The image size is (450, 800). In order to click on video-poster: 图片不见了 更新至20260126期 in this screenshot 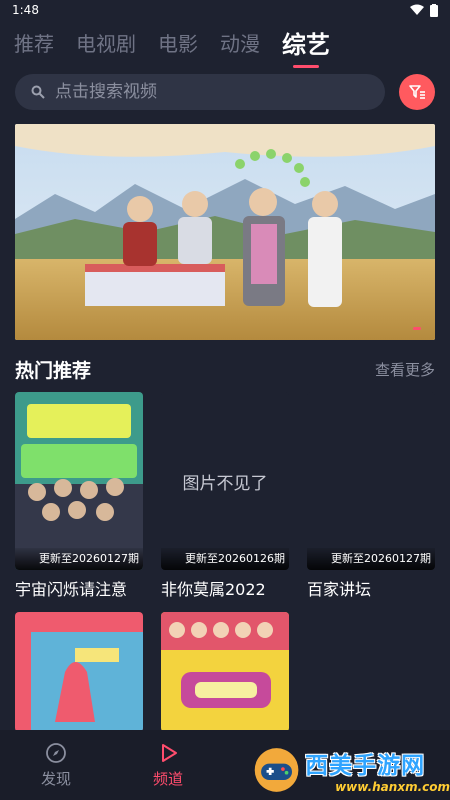, I will do `click(225, 481)`.